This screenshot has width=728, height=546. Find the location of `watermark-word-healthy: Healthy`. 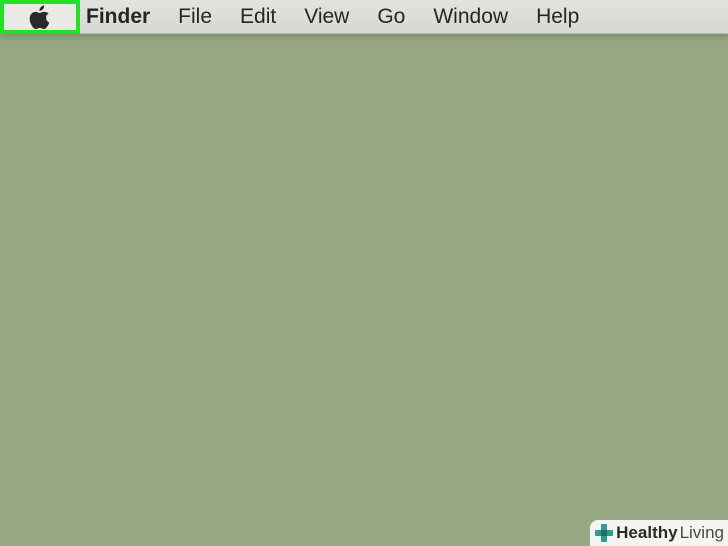

watermark-word-healthy: Healthy is located at coordinates (647, 532).